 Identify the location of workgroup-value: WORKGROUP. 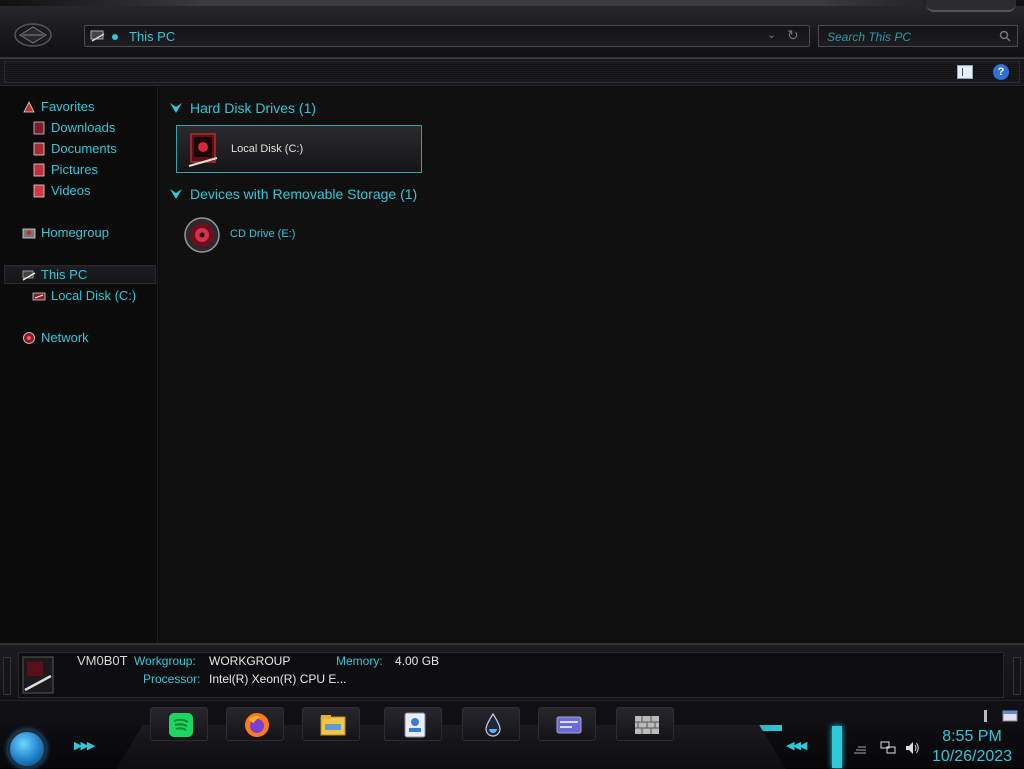
(250, 661).